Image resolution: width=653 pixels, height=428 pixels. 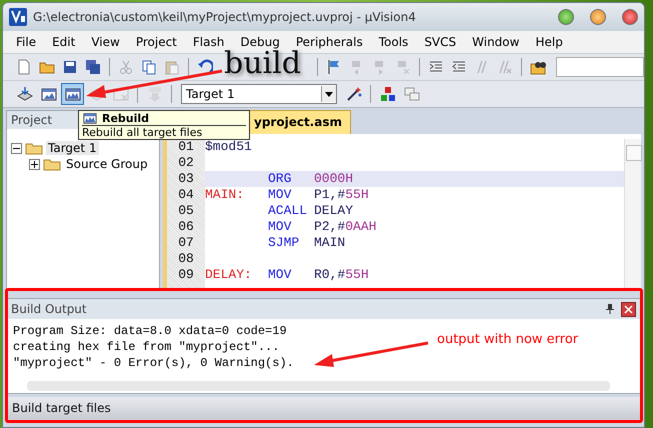 What do you see at coordinates (107, 164) in the screenshot?
I see `tree-item: Source Group` at bounding box center [107, 164].